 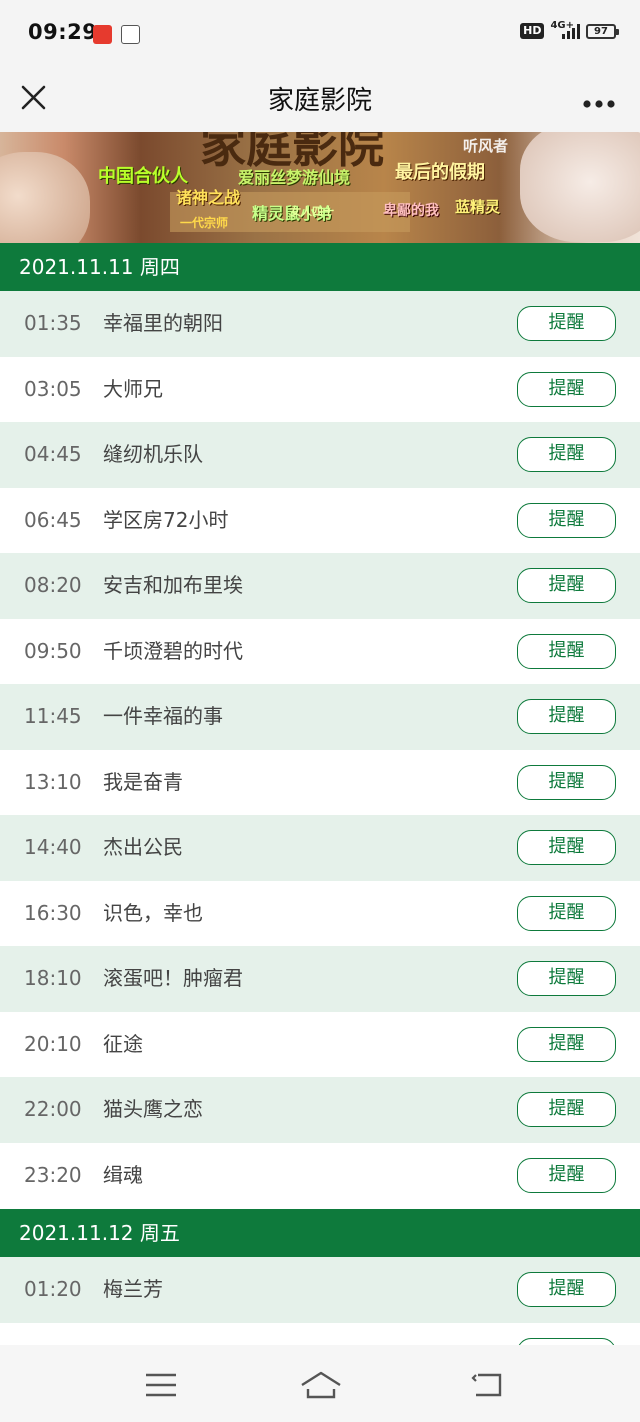 I want to click on program-time: 22:00, so click(x=53, y=1109).